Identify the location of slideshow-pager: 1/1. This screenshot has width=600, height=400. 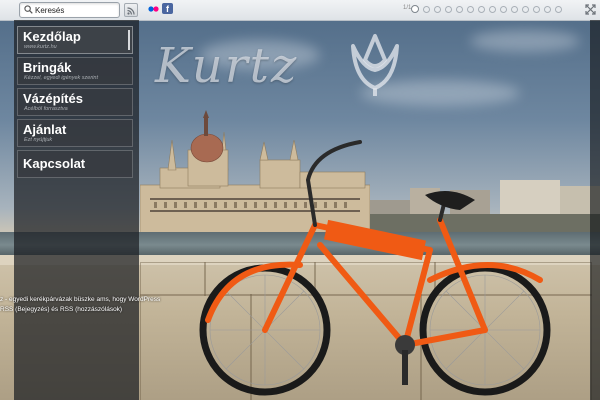
(493, 10).